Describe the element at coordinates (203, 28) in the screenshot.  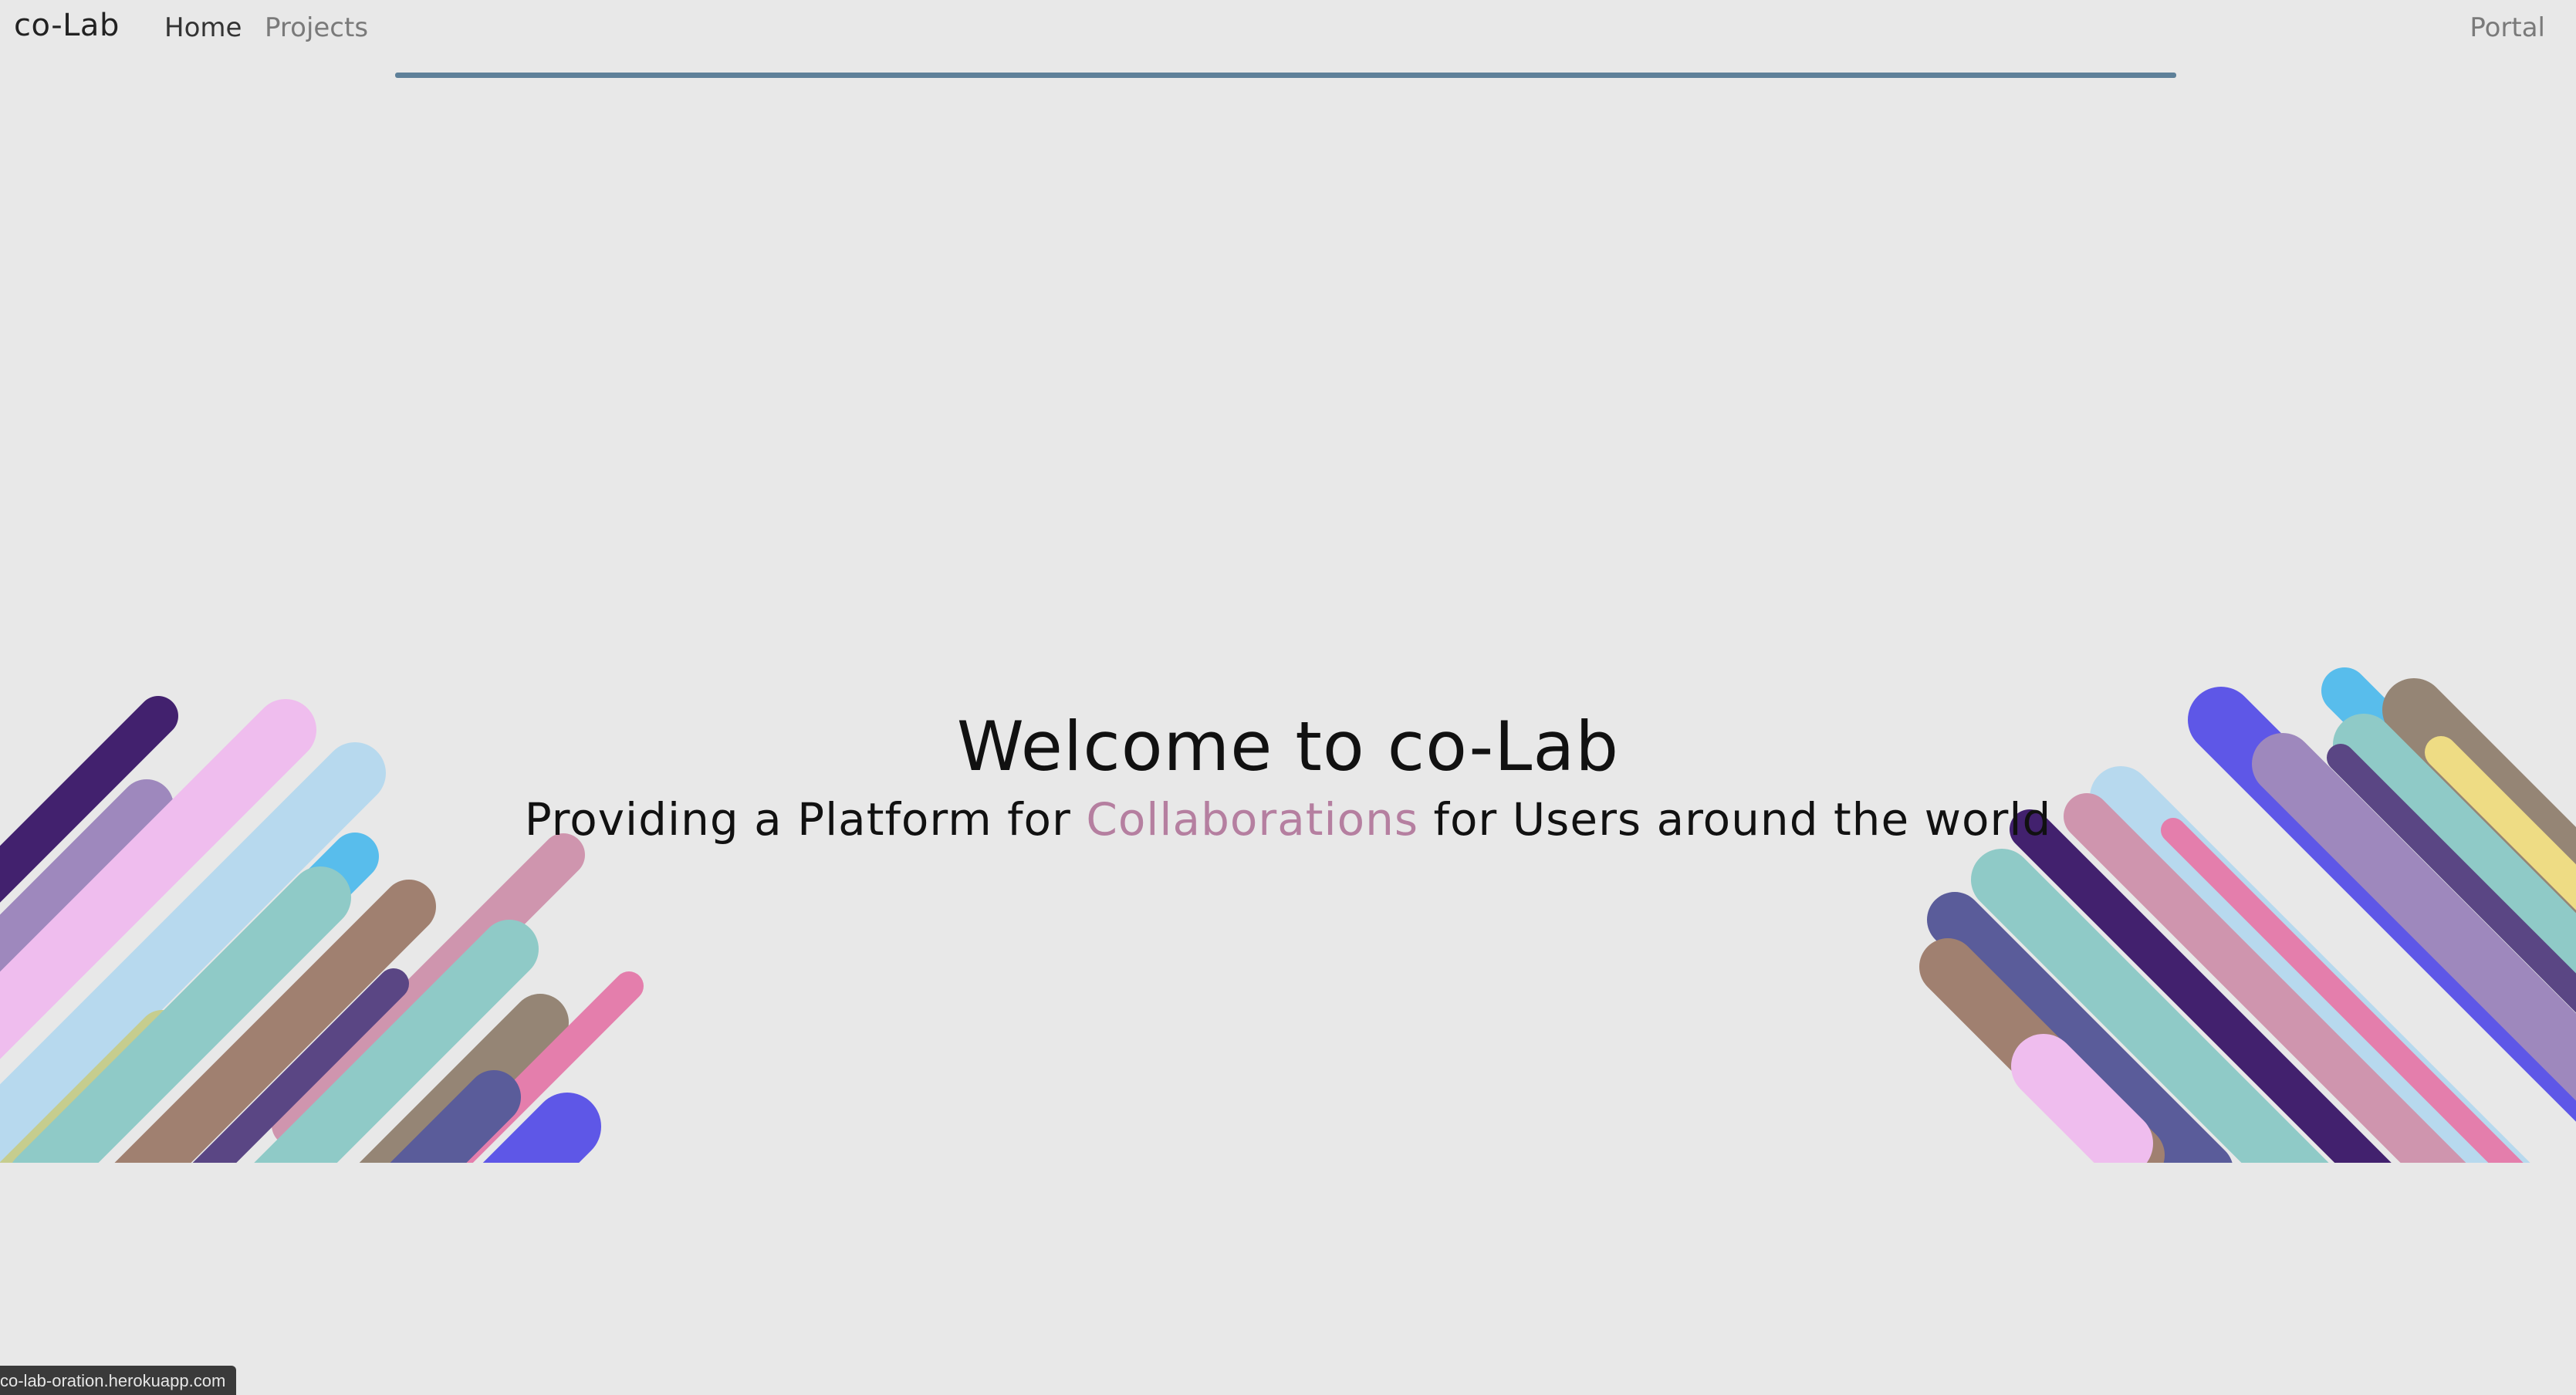
I see `nav-link-home: Home` at that location.